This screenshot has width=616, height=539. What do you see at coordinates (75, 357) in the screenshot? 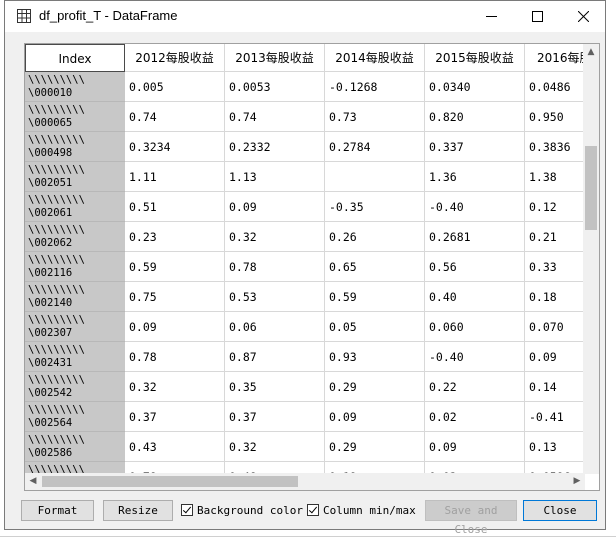
I see `row-index-cell: \\\\\\\\\ \002431` at bounding box center [75, 357].